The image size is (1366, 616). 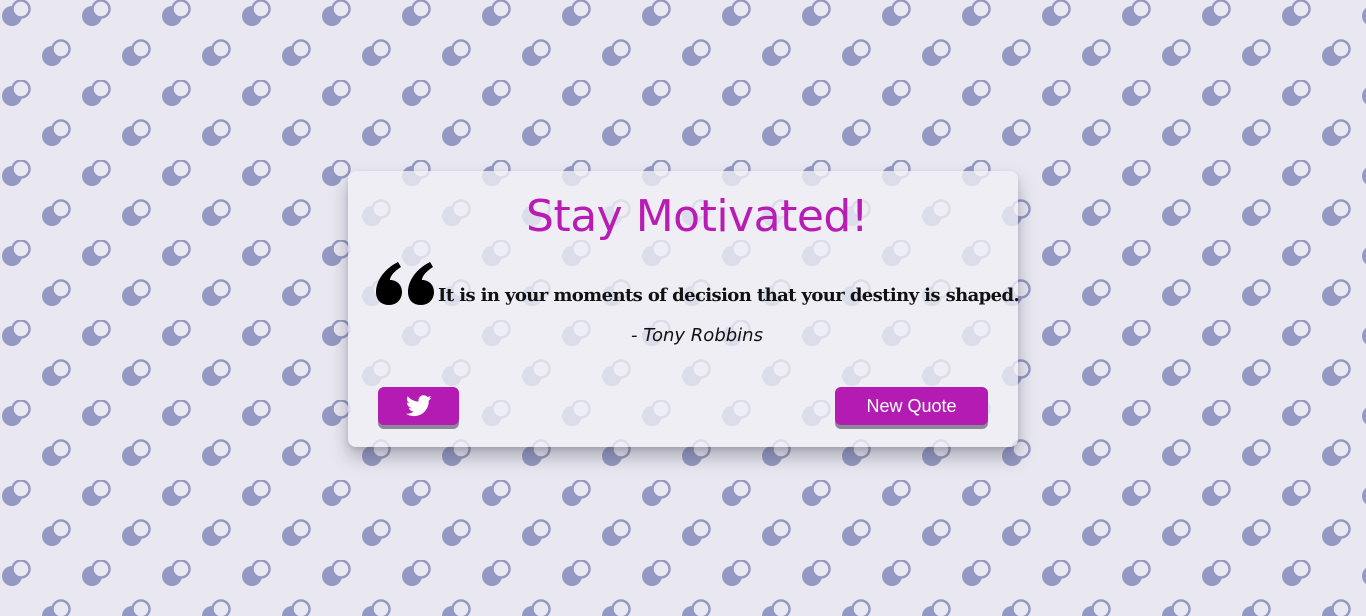 I want to click on quote-mark-icon, so click(x=405, y=283).